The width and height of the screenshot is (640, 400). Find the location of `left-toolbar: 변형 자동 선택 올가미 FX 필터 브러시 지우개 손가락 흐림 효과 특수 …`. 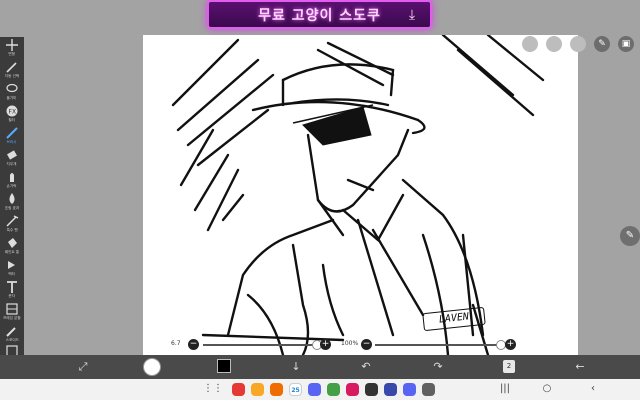

left-toolbar: 변형 자동 선택 올가미 FX 필터 브러시 지우개 손가락 흐림 효과 특수 … is located at coordinates (12, 199).